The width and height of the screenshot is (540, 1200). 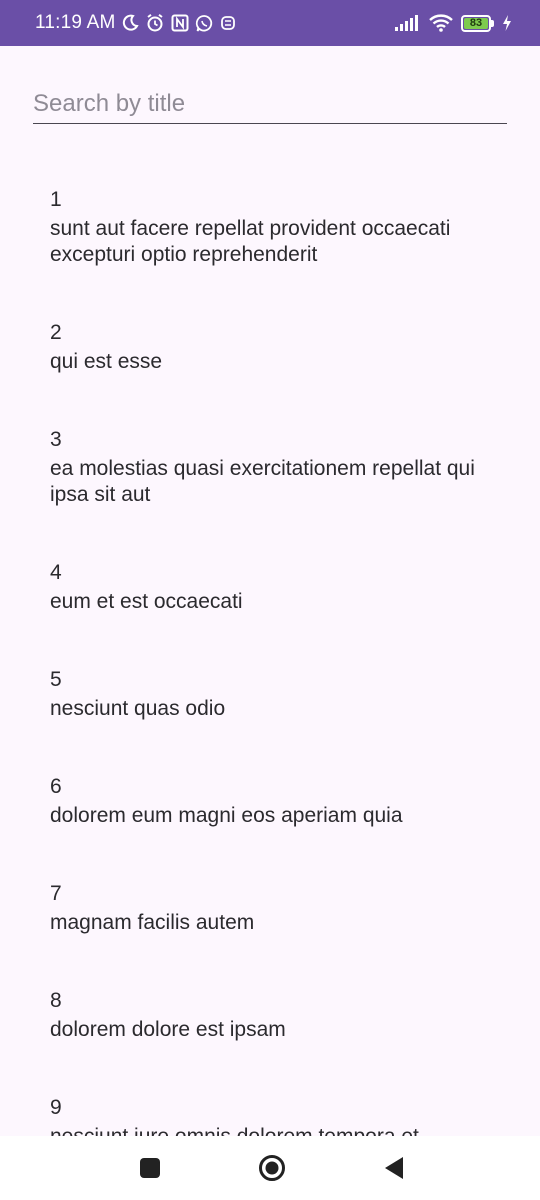 I want to click on post-title: nesciunt quas odio, so click(x=138, y=708).